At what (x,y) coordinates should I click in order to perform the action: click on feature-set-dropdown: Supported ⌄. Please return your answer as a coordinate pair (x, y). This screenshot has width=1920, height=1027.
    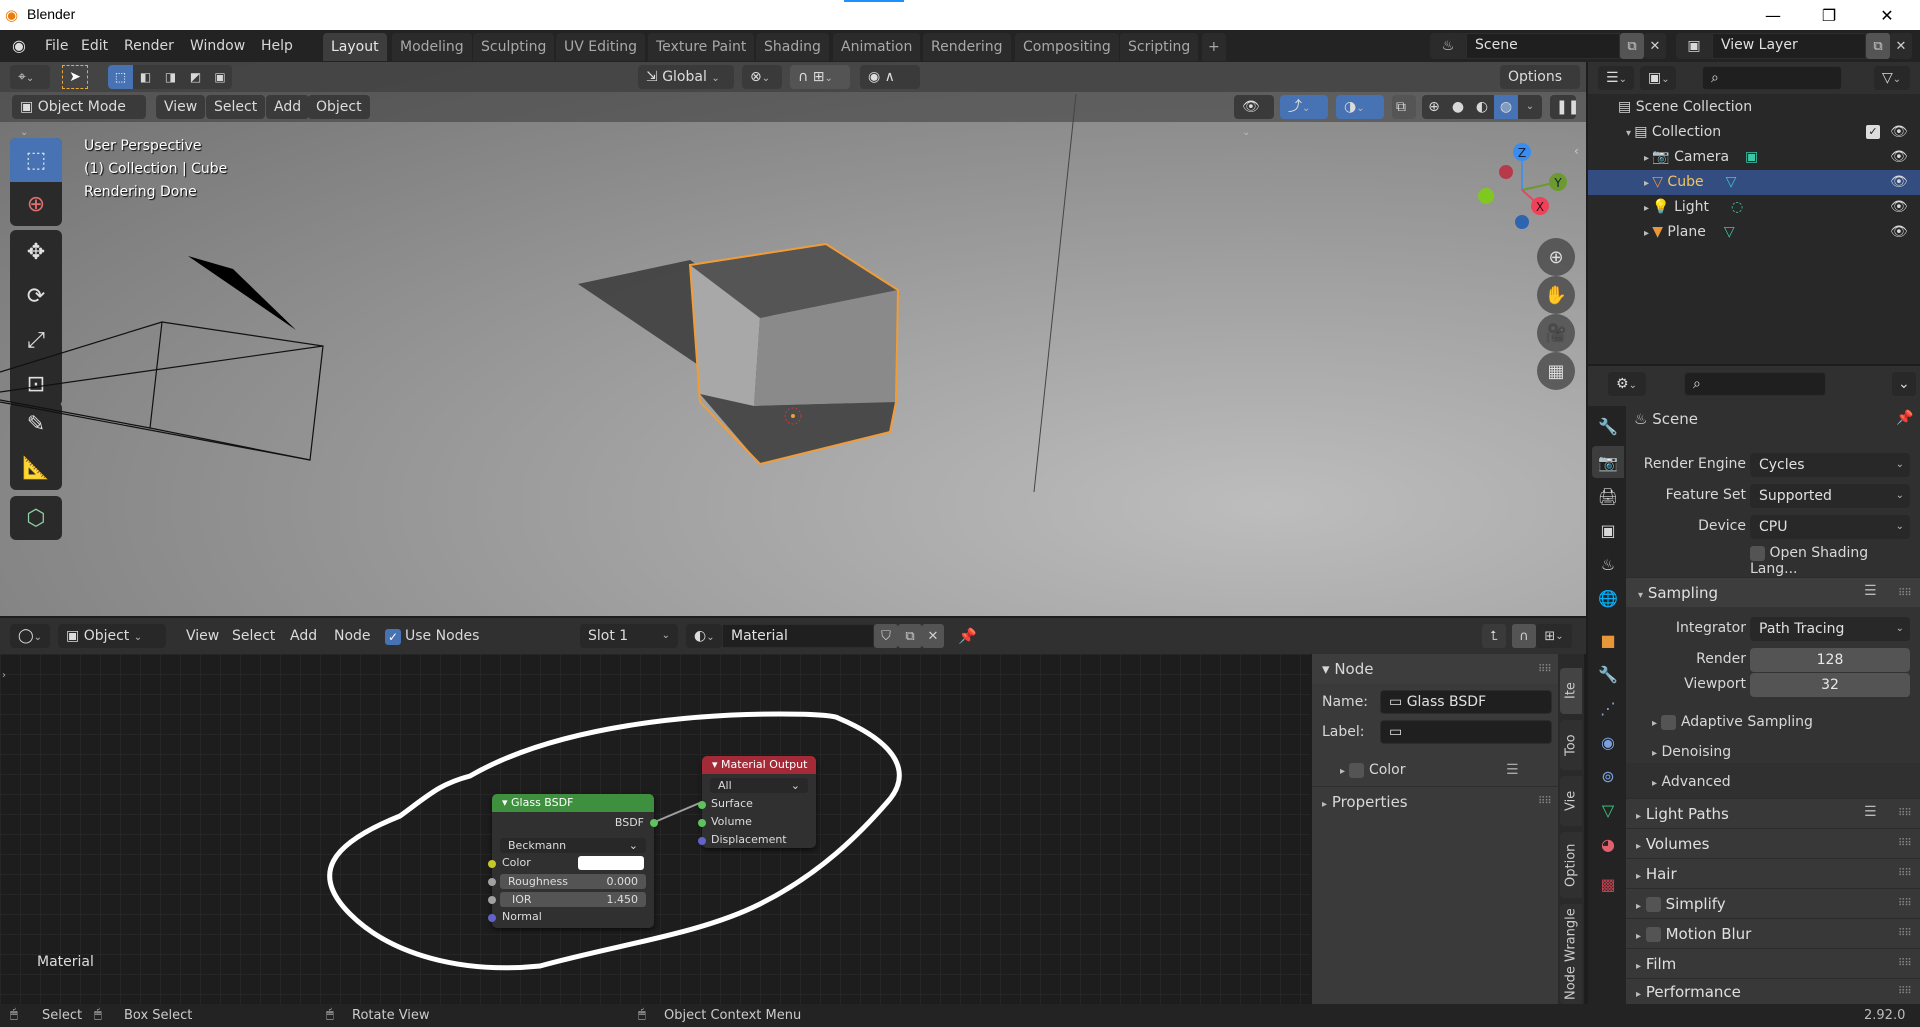
    Looking at the image, I should click on (1830, 496).